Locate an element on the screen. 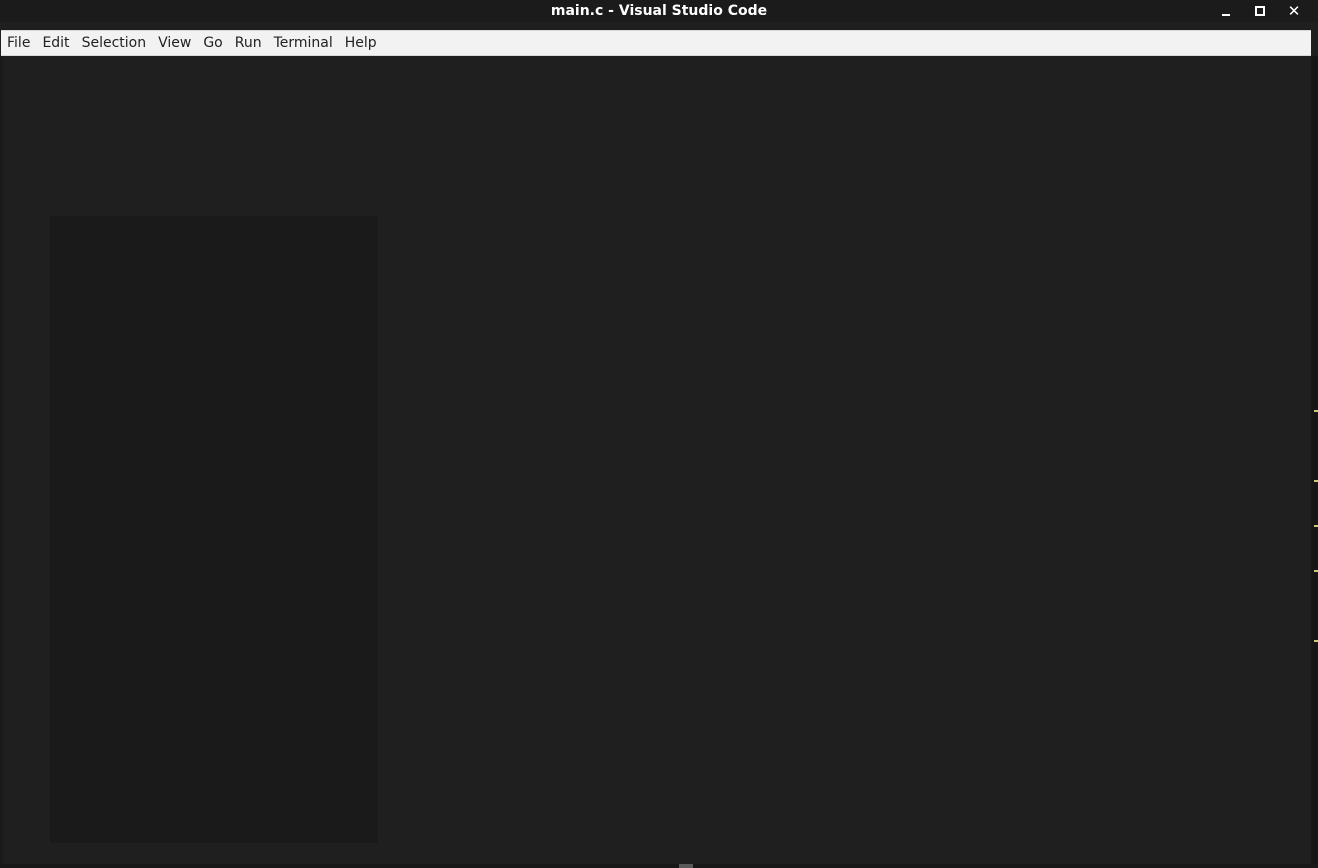 The width and height of the screenshot is (1318, 868). close-button: ✕ is located at coordinates (1294, 11).